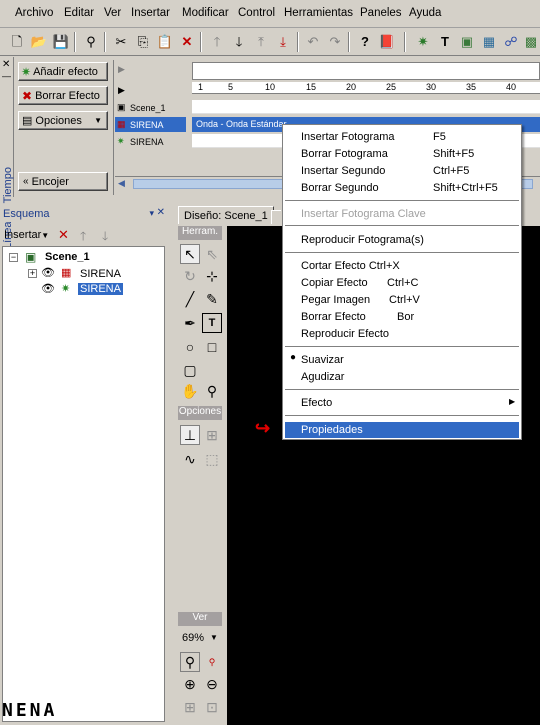 The height and width of the screenshot is (725, 540). I want to click on chevron-down-icon: ▼, so click(214, 637).